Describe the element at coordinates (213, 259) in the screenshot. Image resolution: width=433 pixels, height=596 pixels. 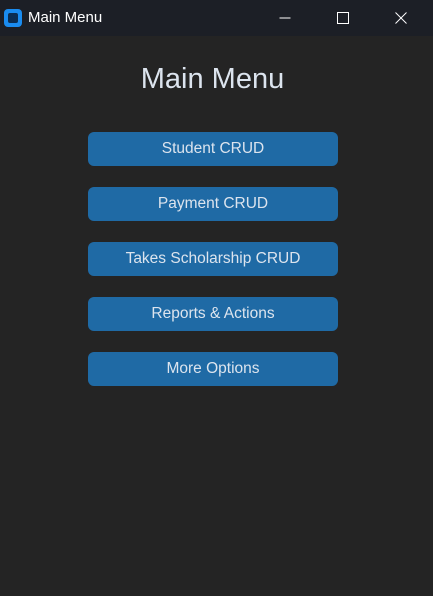
I see `takes-scholarship-crud-button: Takes Scholarship CRUD` at that location.